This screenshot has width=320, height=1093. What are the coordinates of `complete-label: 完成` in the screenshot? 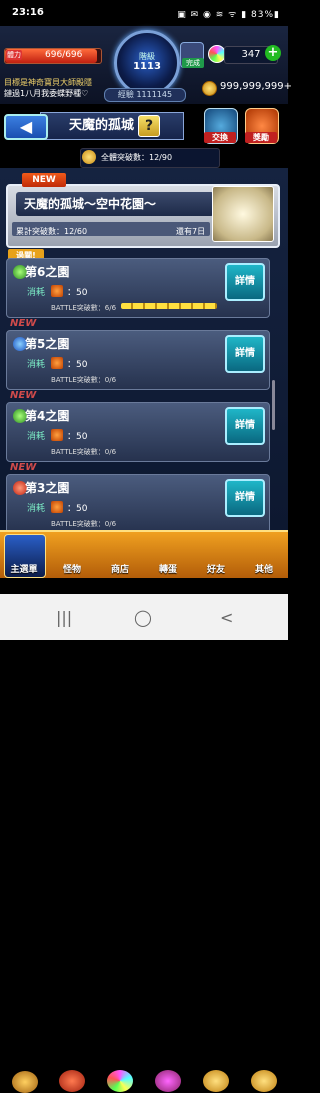 It's located at (193, 63).